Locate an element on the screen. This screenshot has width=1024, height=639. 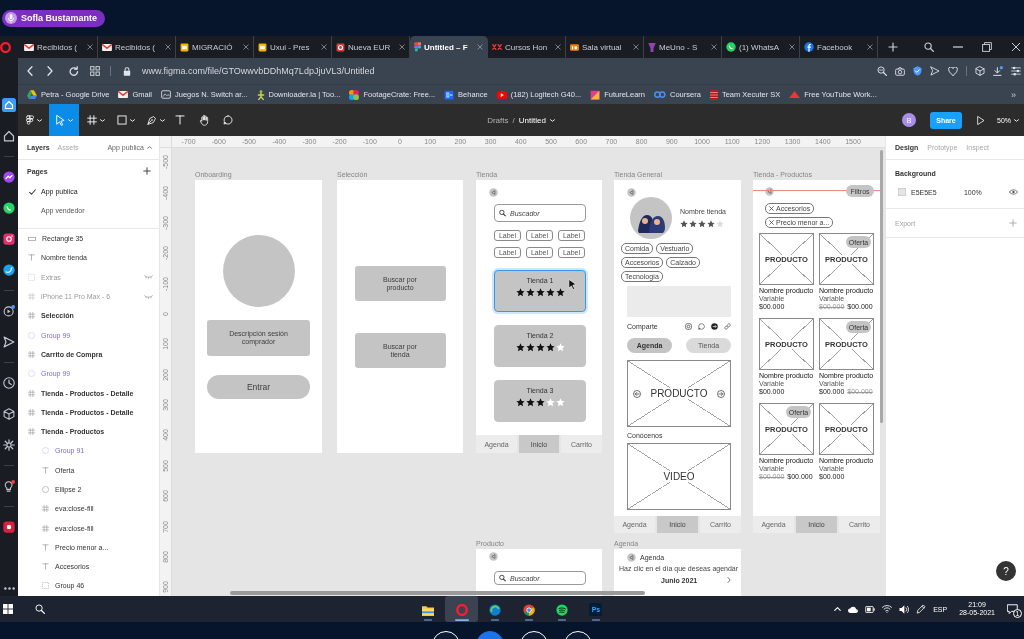
text-icon is located at coordinates (31, 258).